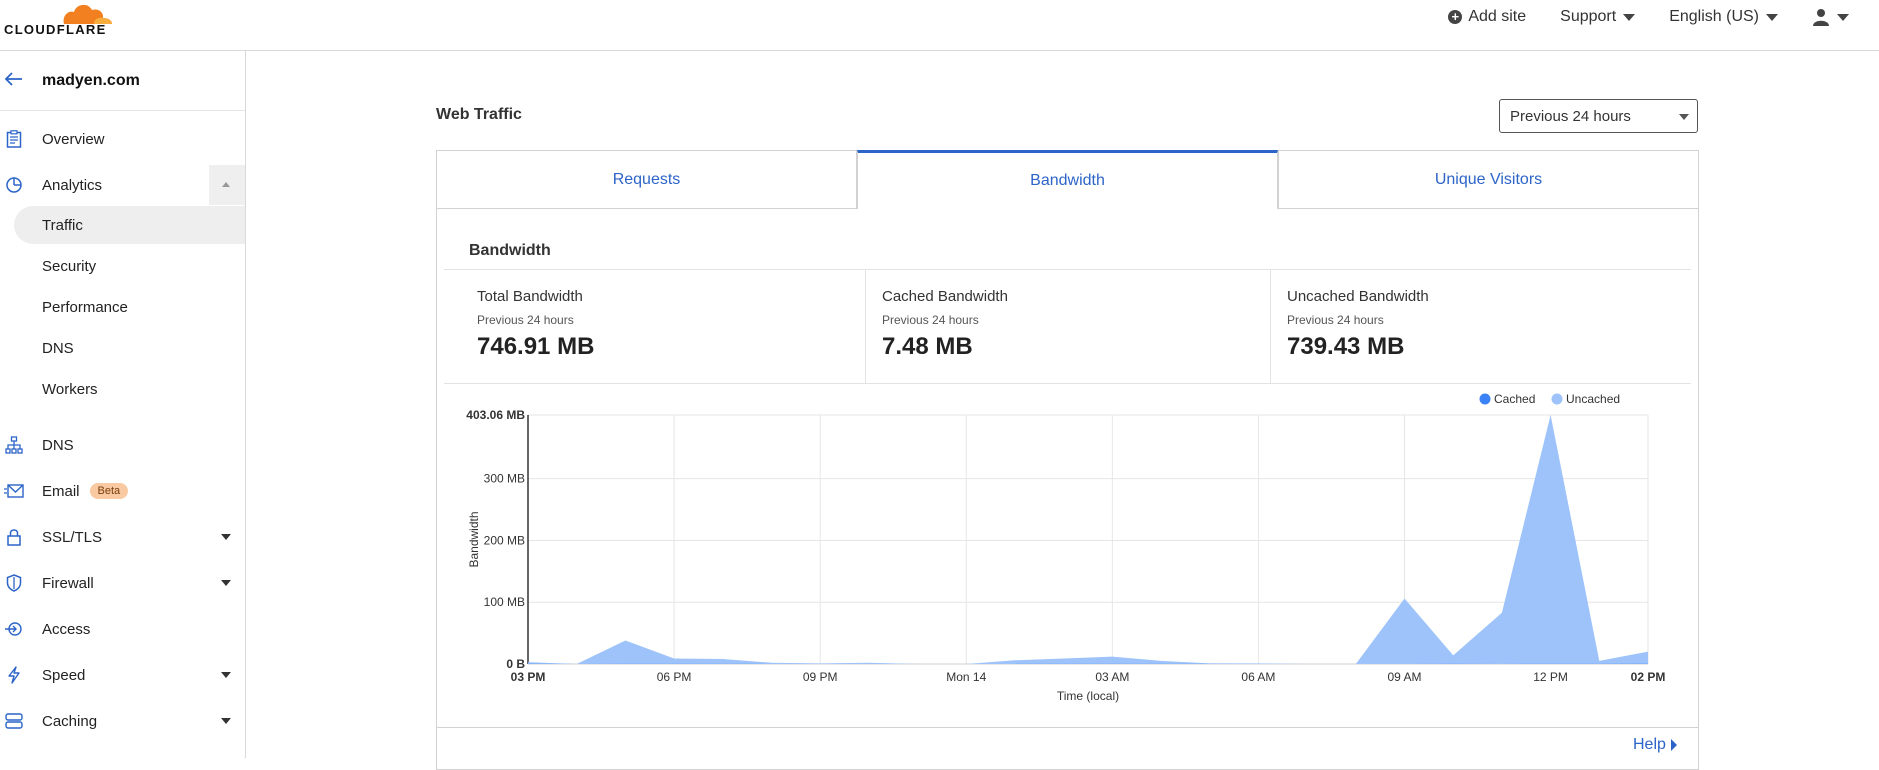 This screenshot has height=770, width=1879. I want to click on cloud-icon, so click(58, 12).